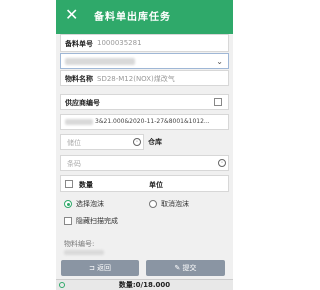 Image resolution: width=320 pixels, height=290 pixels. Describe the element at coordinates (153, 204) in the screenshot. I see `cancel-foam-radio` at that location.